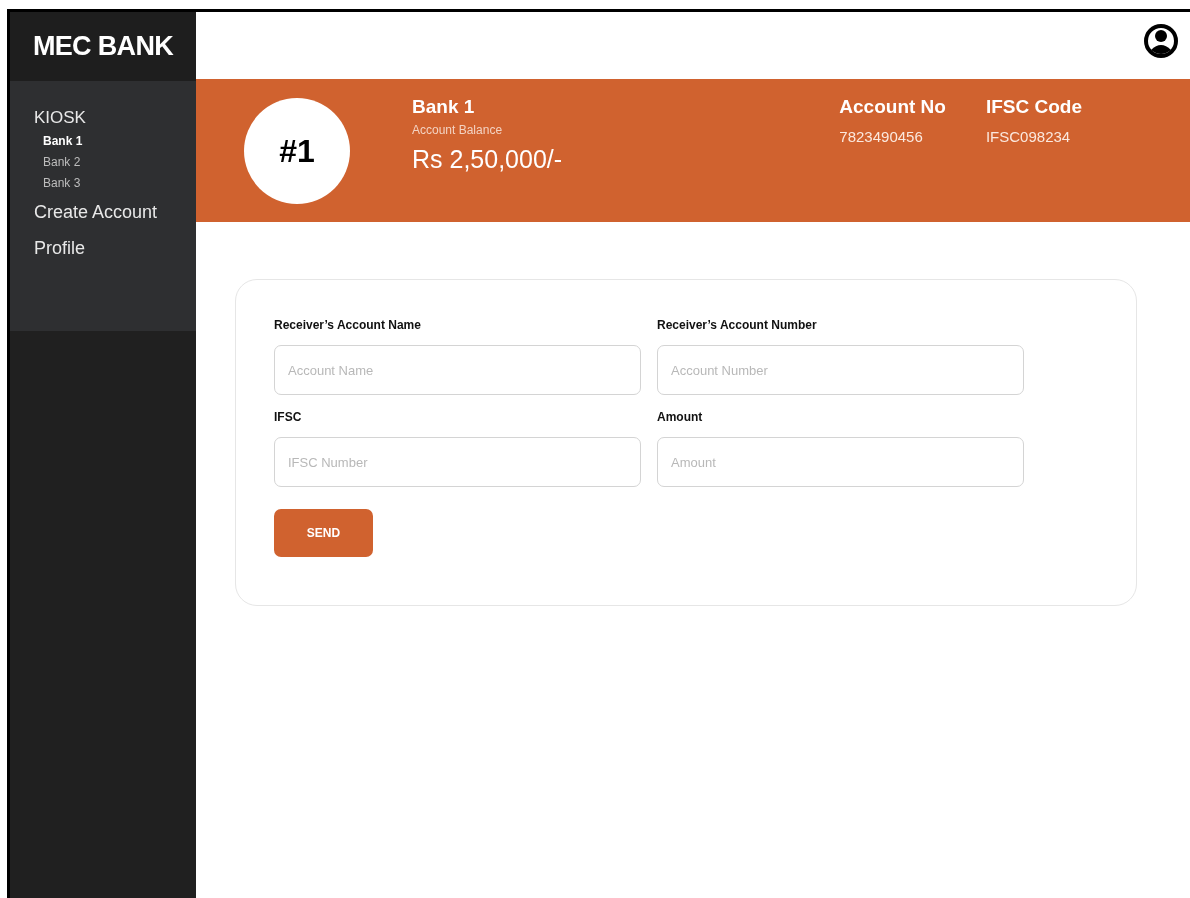 The height and width of the screenshot is (898, 1190). I want to click on input-field: Account Number, so click(840, 370).